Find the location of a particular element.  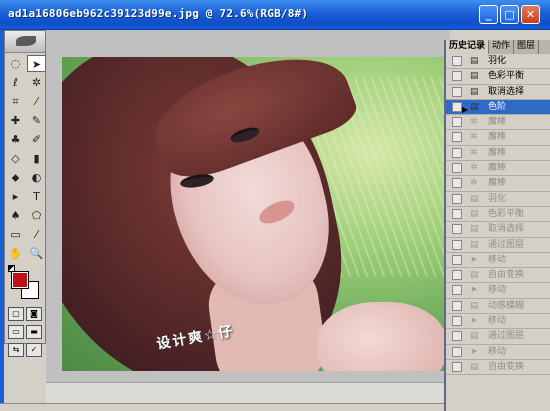

slice-tool-icon: ⁄ is located at coordinates (36, 101).